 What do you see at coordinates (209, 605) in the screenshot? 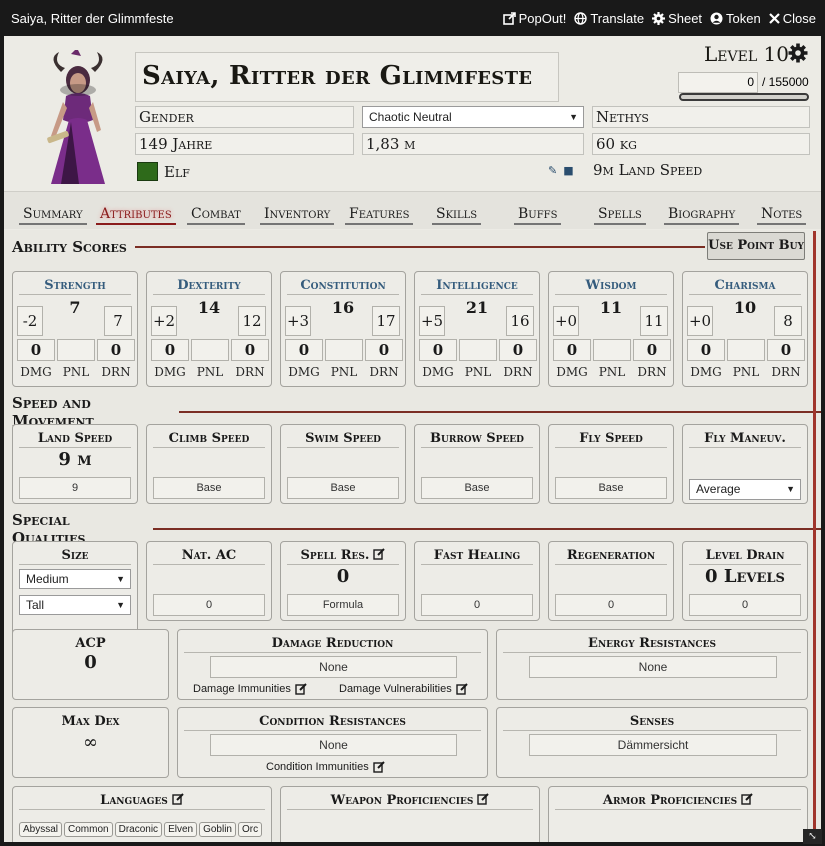
I see `nat-ac-input: 0` at bounding box center [209, 605].